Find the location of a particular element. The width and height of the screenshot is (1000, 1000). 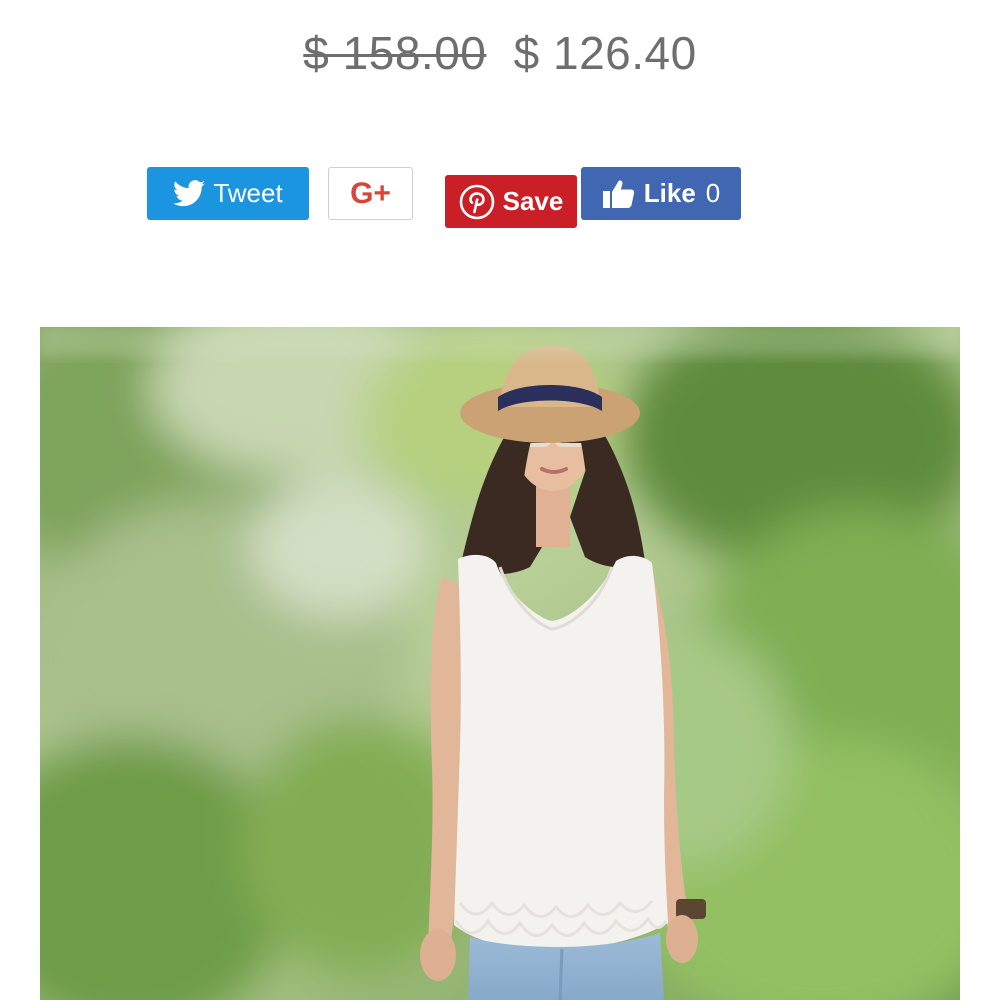

google-plus-icon: G+ is located at coordinates (370, 193).